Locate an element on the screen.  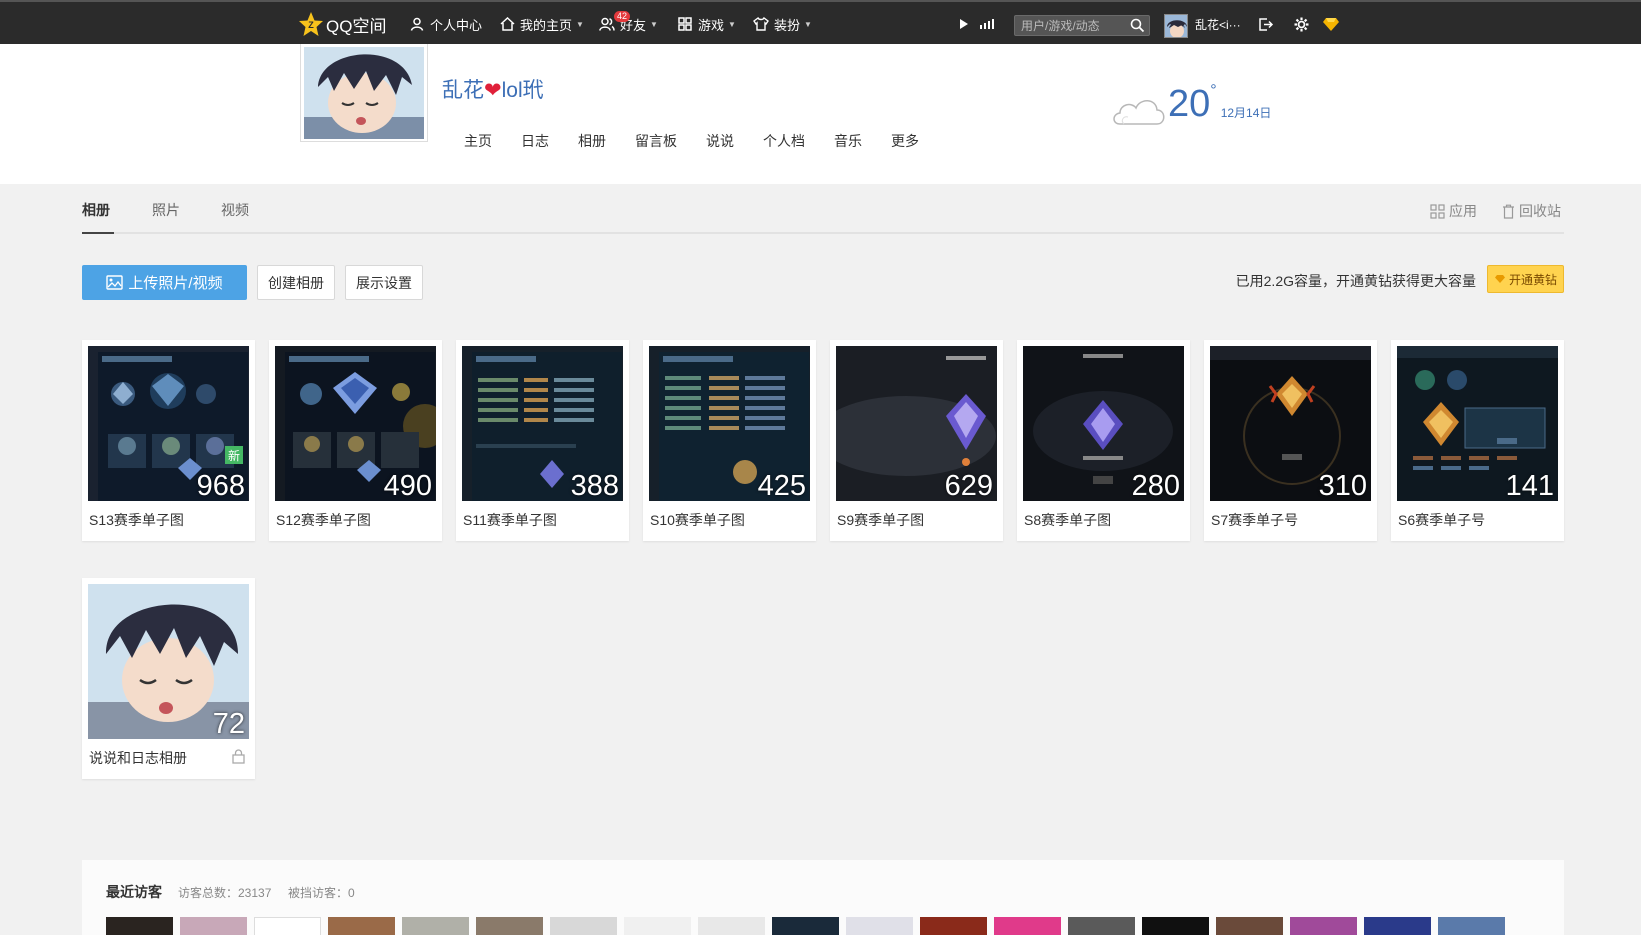
profile-name: 乱花❤lol玳 is located at coordinates (493, 89).